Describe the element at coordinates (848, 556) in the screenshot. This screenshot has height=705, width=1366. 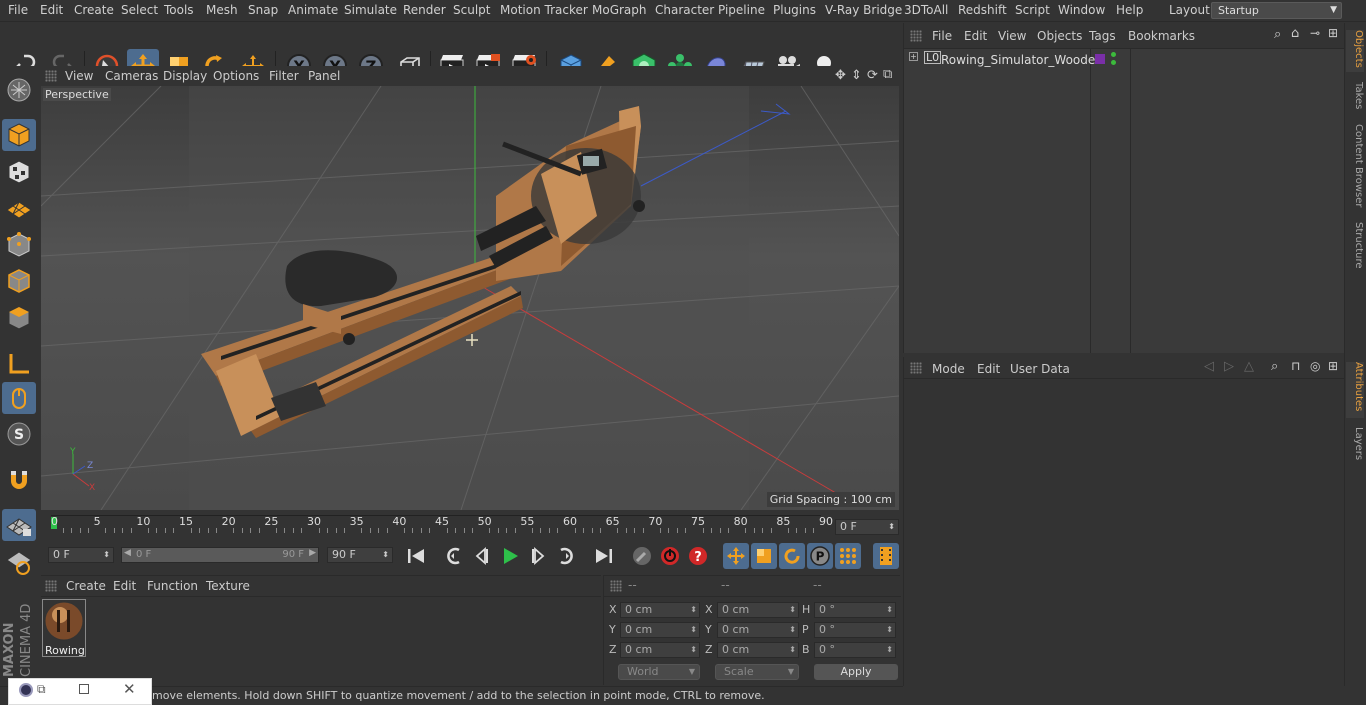
I see `key-pla-button` at that location.